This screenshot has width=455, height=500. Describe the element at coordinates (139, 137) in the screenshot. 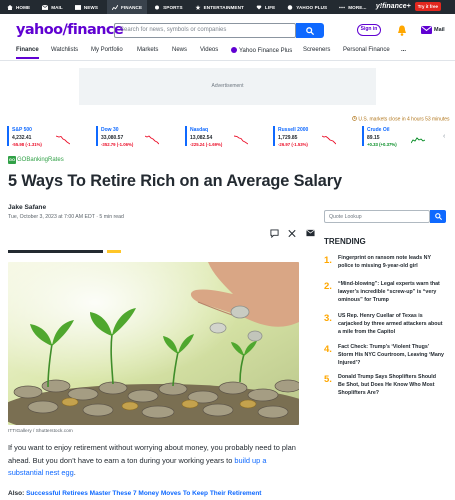

I see `ticker-dow30: Dow 30 33,080.57 -352.79 (-1.06%)` at that location.